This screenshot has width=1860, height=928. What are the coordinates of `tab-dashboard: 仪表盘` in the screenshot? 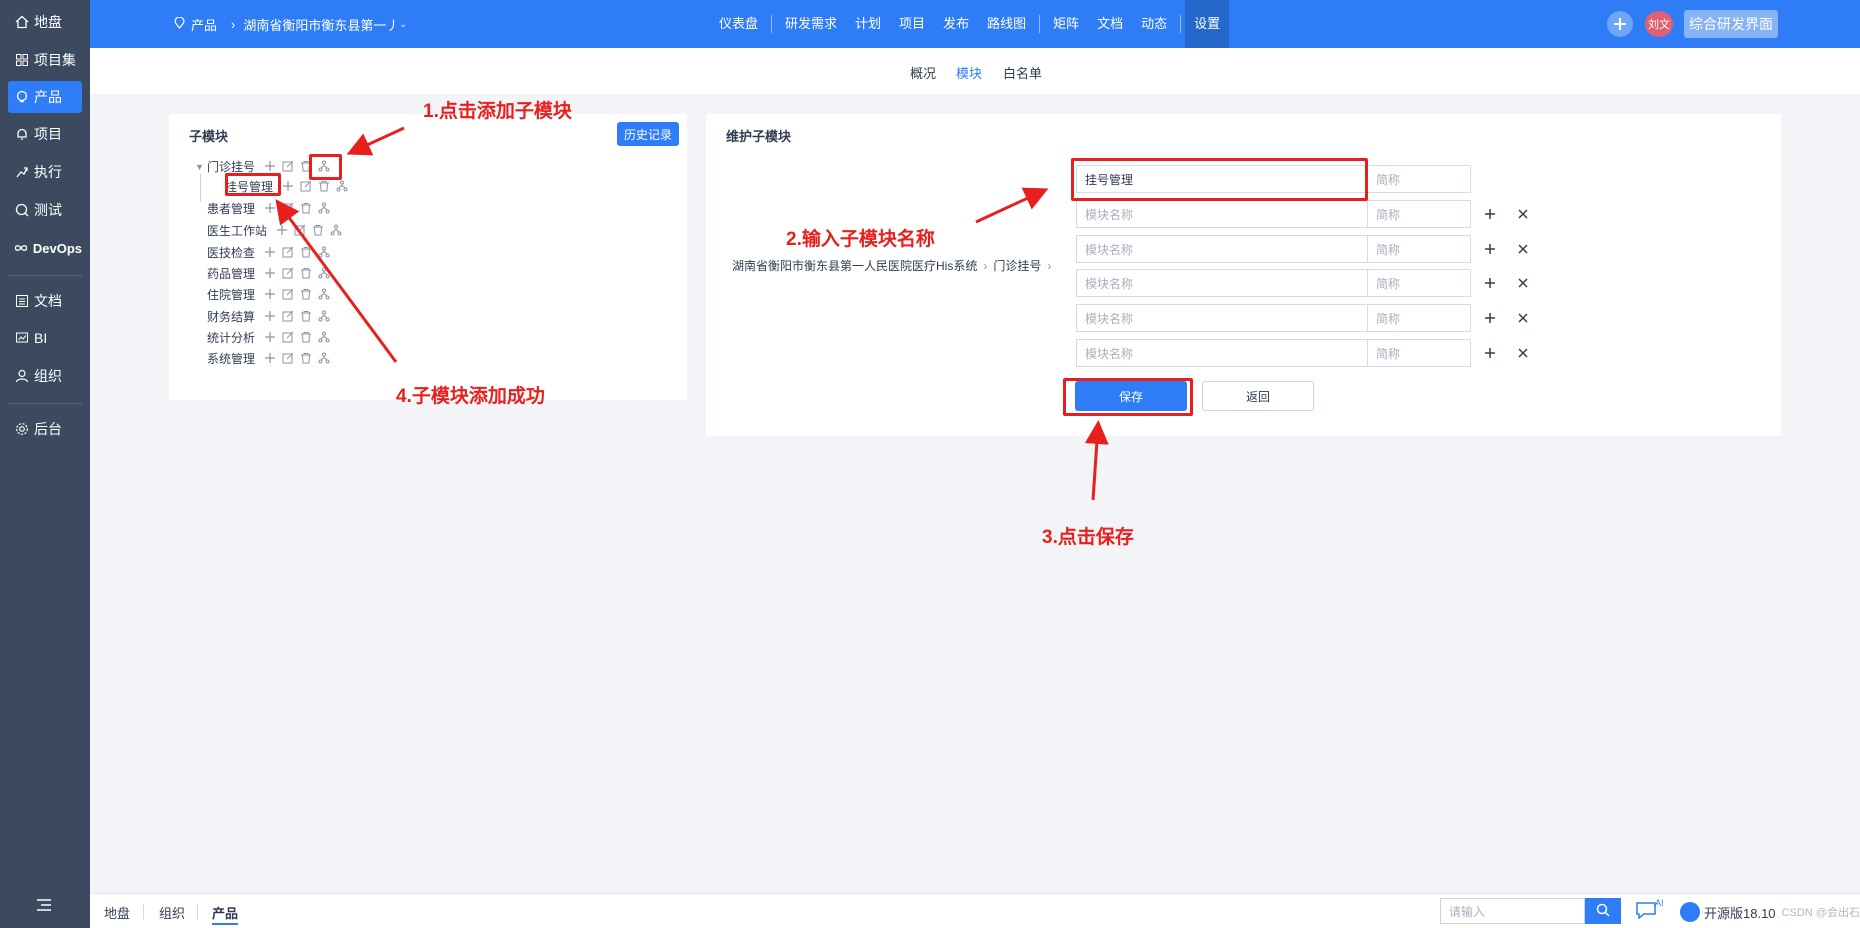 It's located at (738, 24).